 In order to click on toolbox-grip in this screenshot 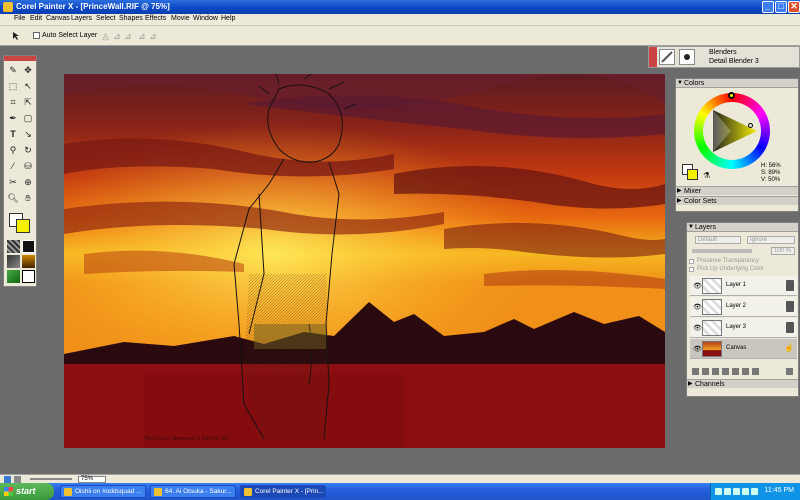, I will do `click(20, 58)`.